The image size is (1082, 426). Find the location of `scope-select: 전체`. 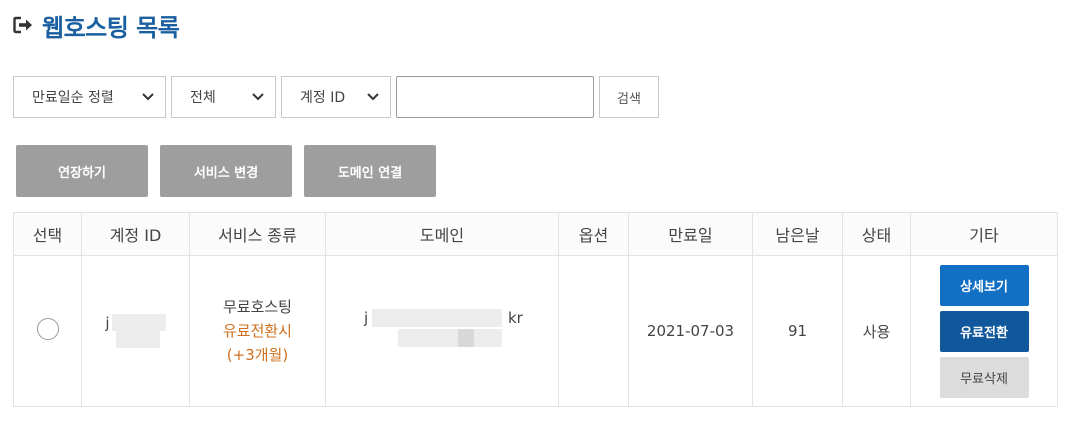

scope-select: 전체 is located at coordinates (223, 97).